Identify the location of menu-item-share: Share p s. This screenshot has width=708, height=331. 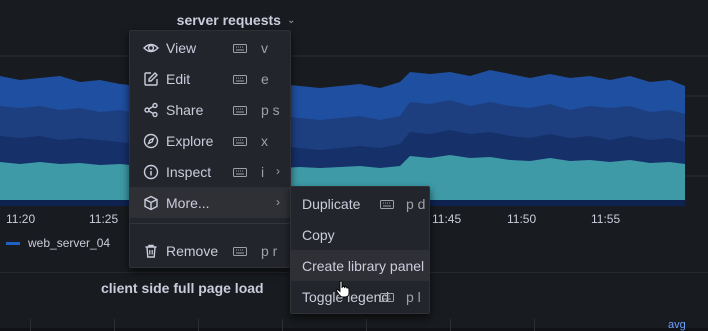
(210, 109).